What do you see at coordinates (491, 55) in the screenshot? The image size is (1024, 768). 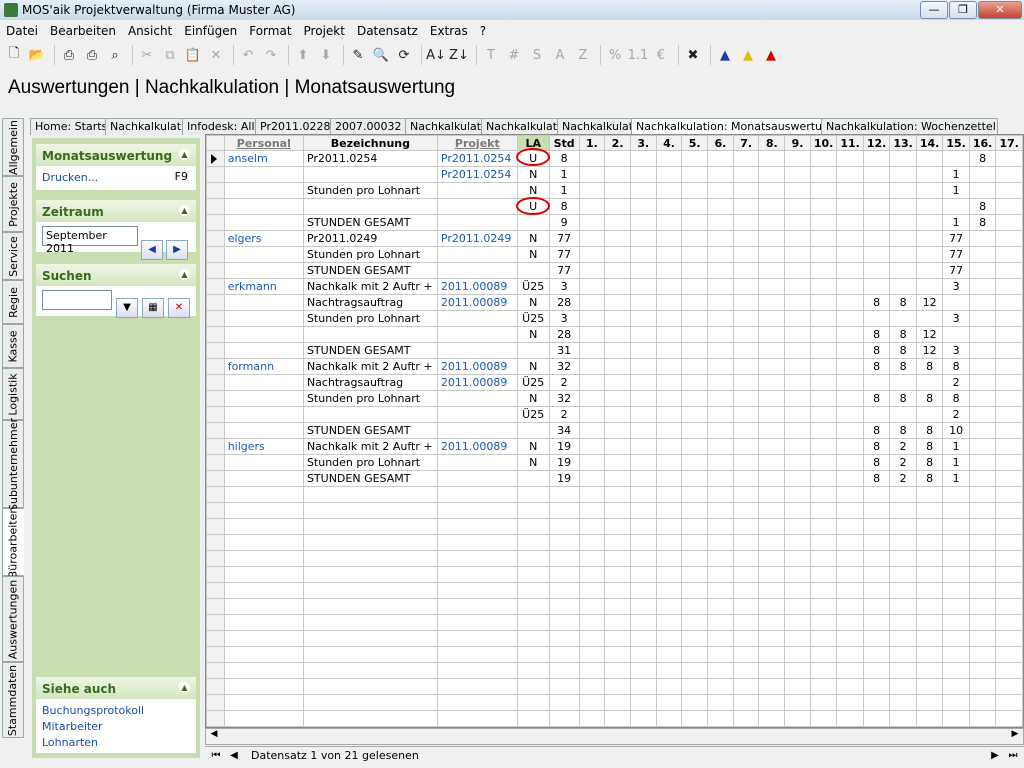 I see `format-t-icon: T` at bounding box center [491, 55].